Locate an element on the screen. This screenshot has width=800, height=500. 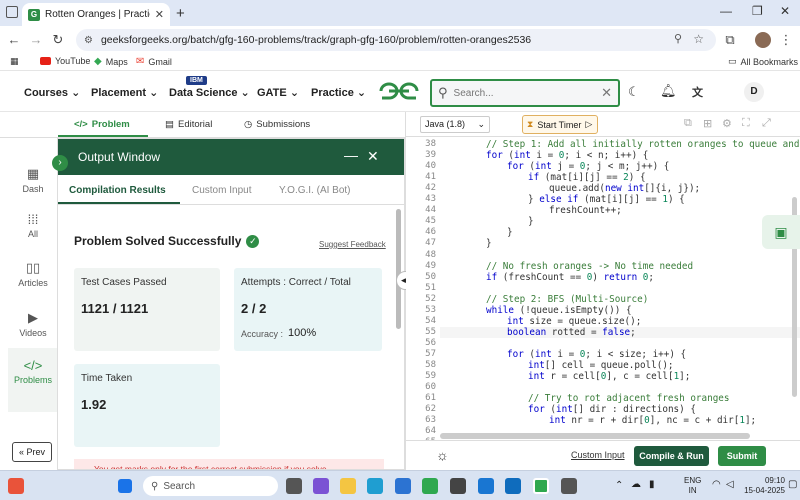
menu-courses: Courses ⌄ is located at coordinates (52, 92).